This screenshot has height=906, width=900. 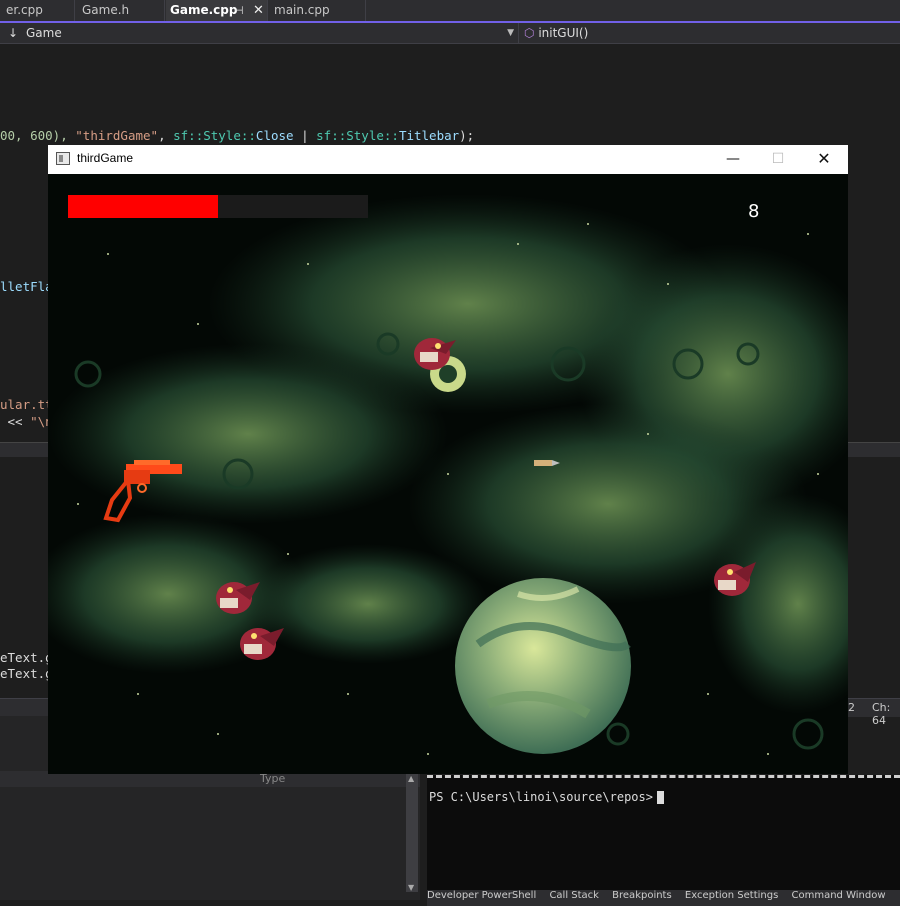 What do you see at coordinates (26, 673) in the screenshot?
I see `code-line-text-2: eText.g` at bounding box center [26, 673].